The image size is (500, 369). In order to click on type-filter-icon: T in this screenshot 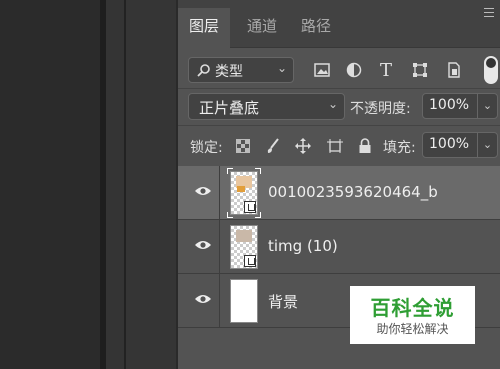, I will do `click(386, 70)`.